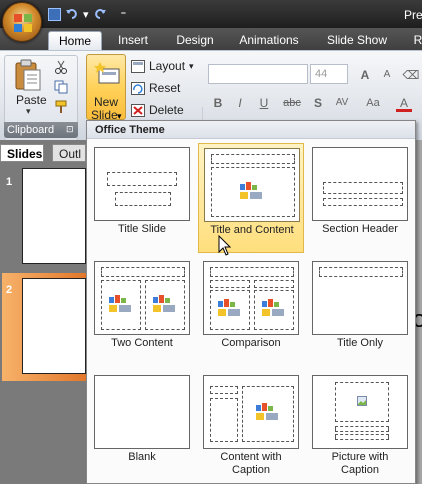 Image resolution: width=422 pixels, height=484 pixels. I want to click on italic-button: I, so click(240, 103).